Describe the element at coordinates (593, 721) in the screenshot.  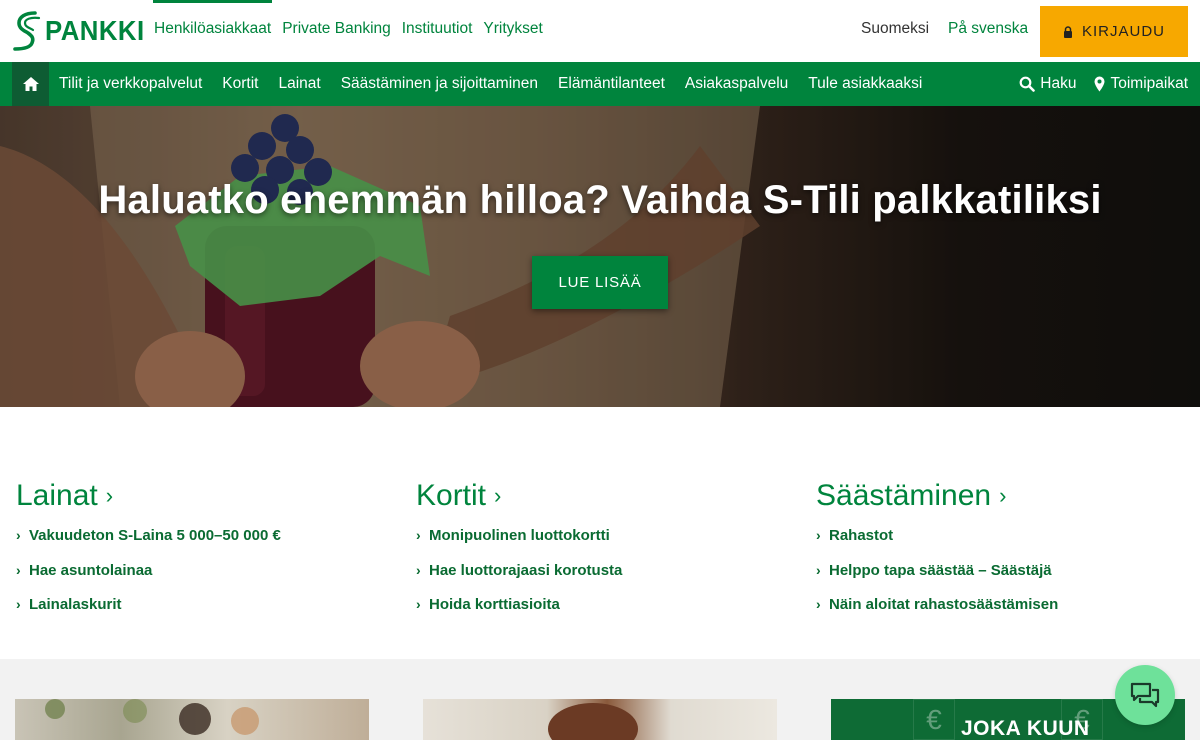
I see `person-photo` at that location.